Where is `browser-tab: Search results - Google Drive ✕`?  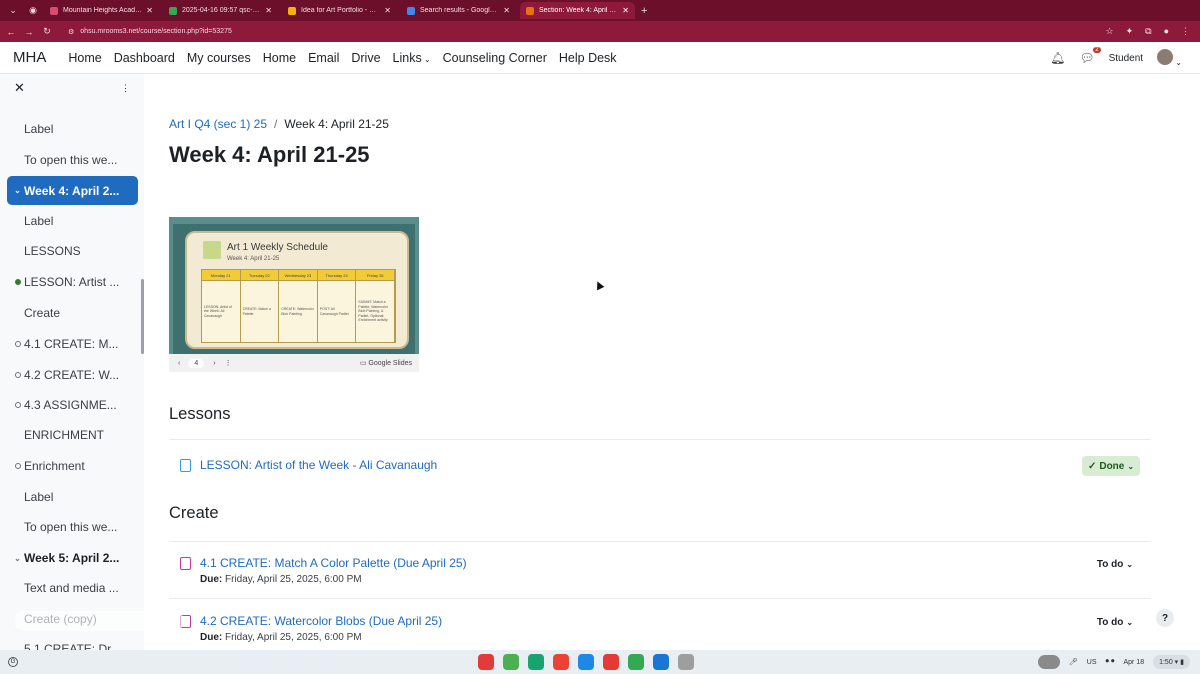
browser-tab: Search results - Google Drive ✕ is located at coordinates (458, 10).